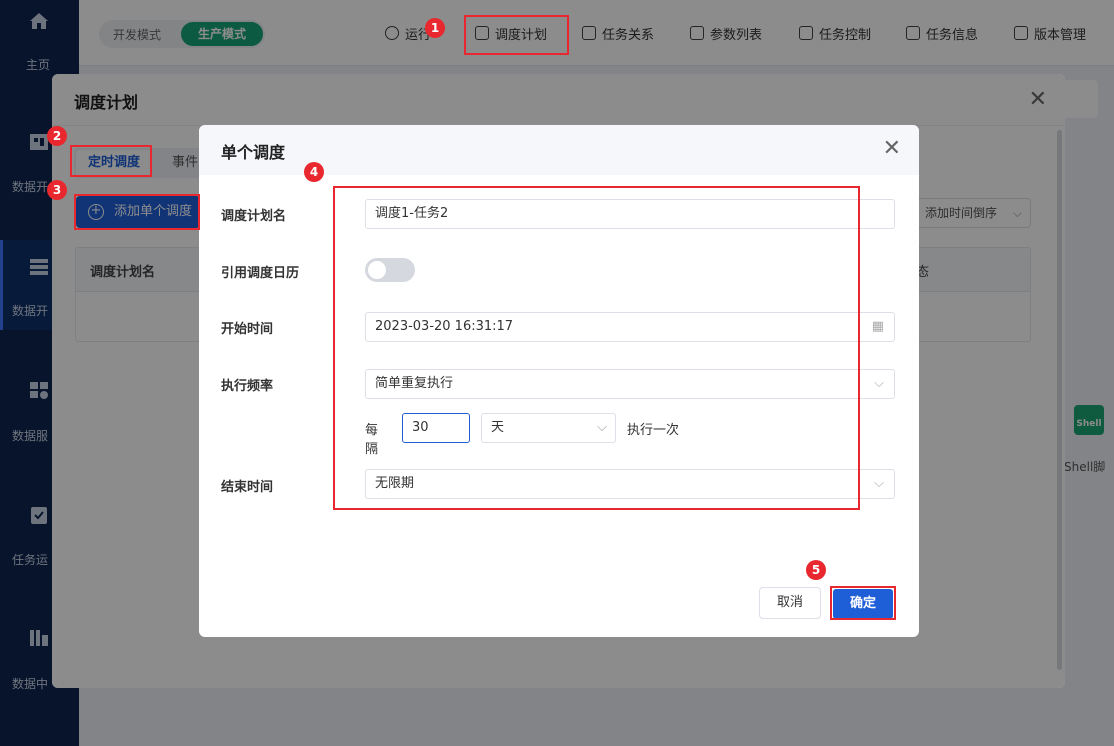  I want to click on annotation-badge-2: 2, so click(57, 136).